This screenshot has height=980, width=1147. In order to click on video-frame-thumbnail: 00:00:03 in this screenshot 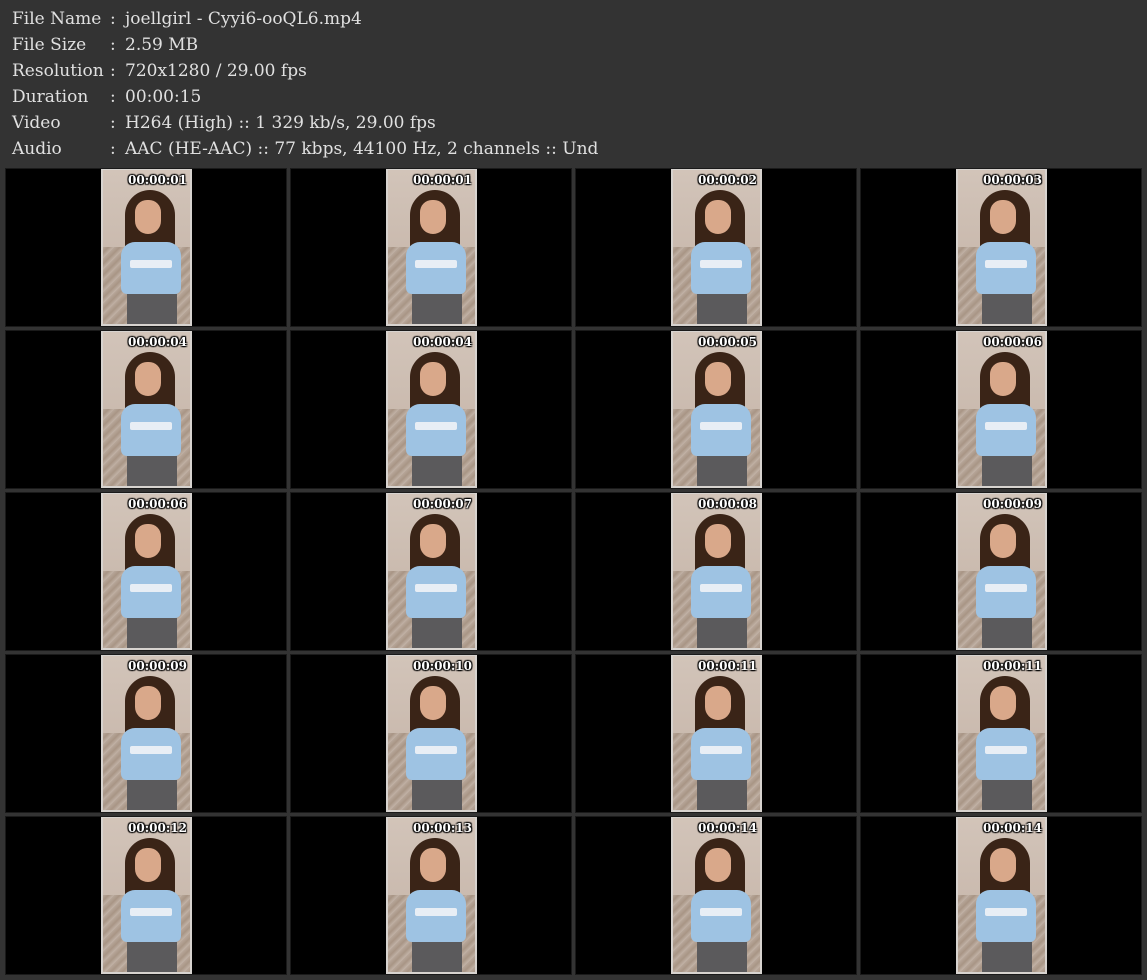, I will do `click(1001, 247)`.